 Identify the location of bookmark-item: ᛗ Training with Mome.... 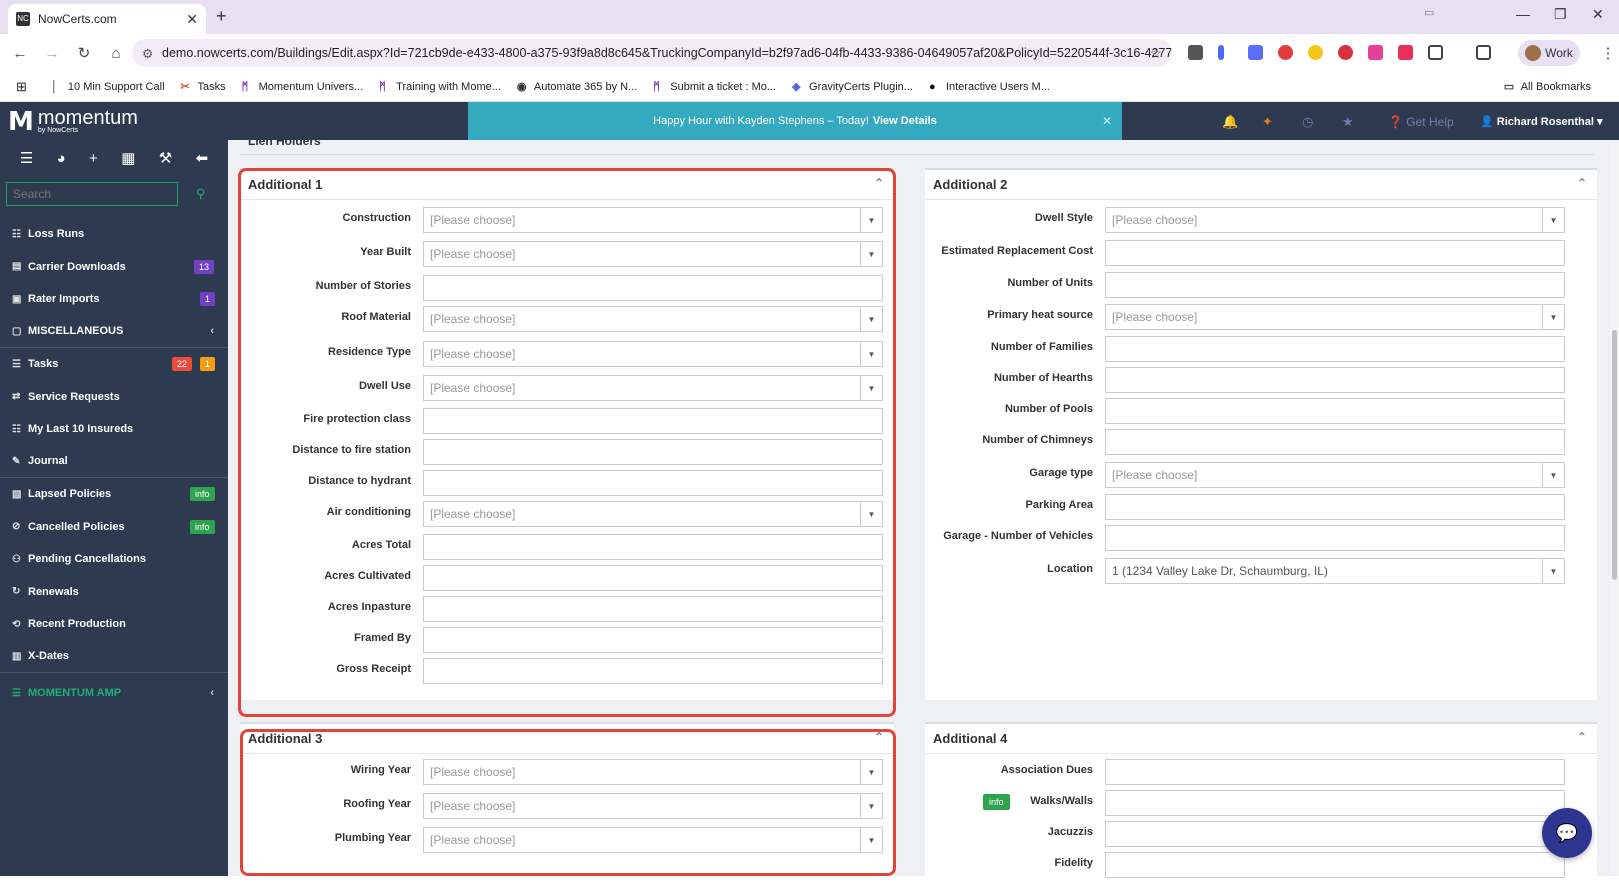
(440, 87).